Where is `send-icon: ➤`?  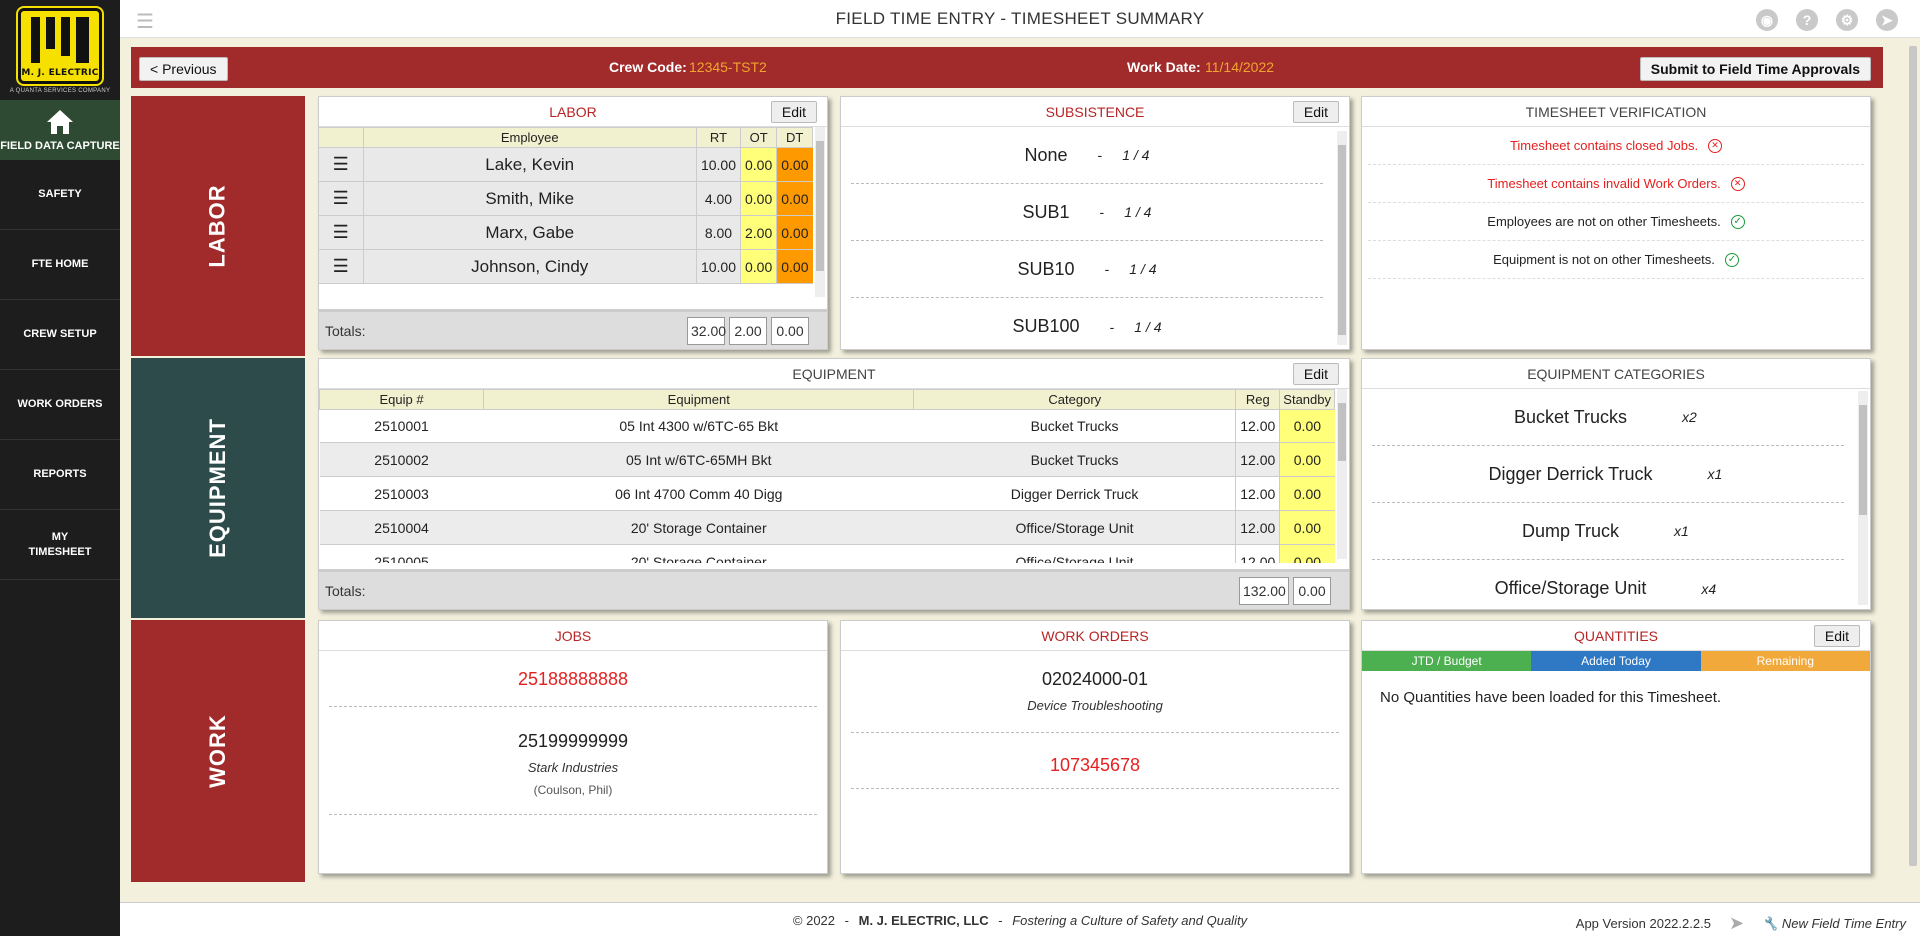
send-icon: ➤ is located at coordinates (1736, 923).